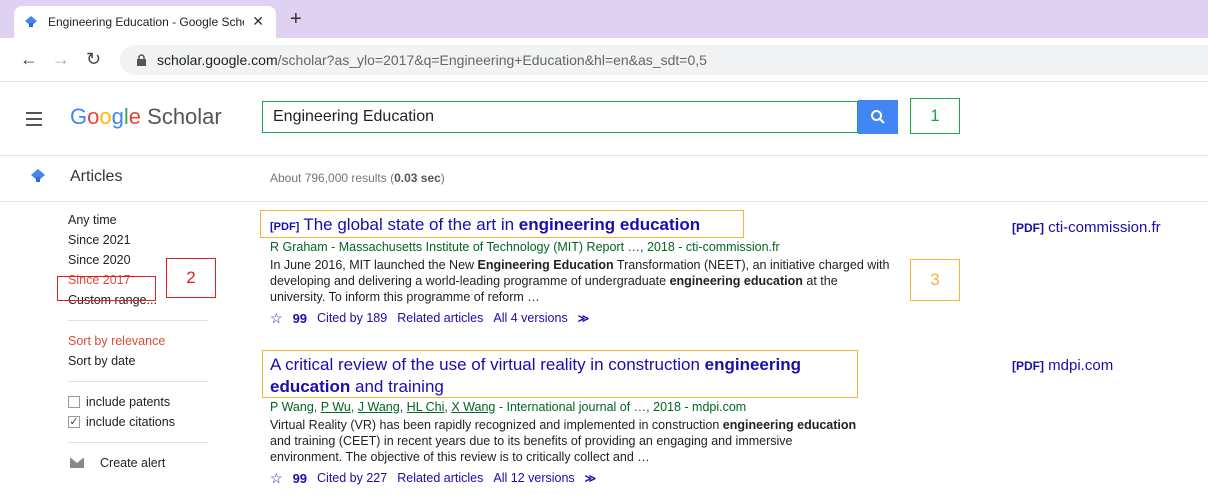 The height and width of the screenshot is (499, 1208). I want to click on include-citations-row: ✓ include citations, so click(143, 422).